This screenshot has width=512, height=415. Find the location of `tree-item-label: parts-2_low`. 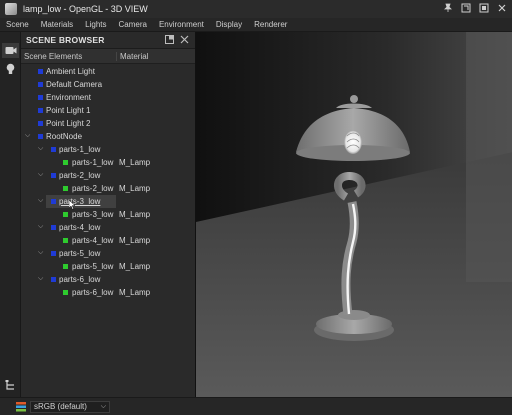

tree-item-label: parts-2_low is located at coordinates (93, 188).